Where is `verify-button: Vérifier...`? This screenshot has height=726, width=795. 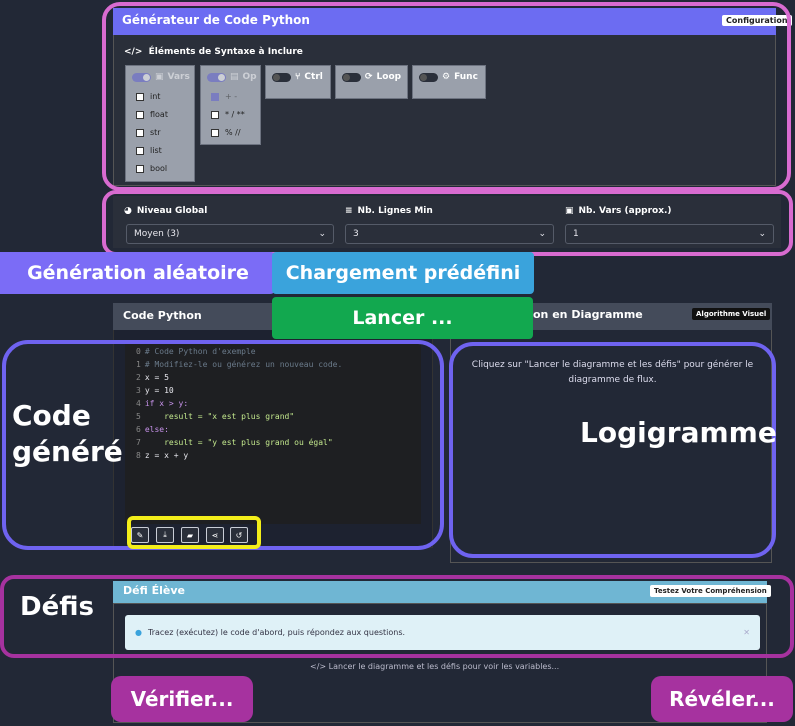 verify-button: Vérifier... is located at coordinates (182, 699).